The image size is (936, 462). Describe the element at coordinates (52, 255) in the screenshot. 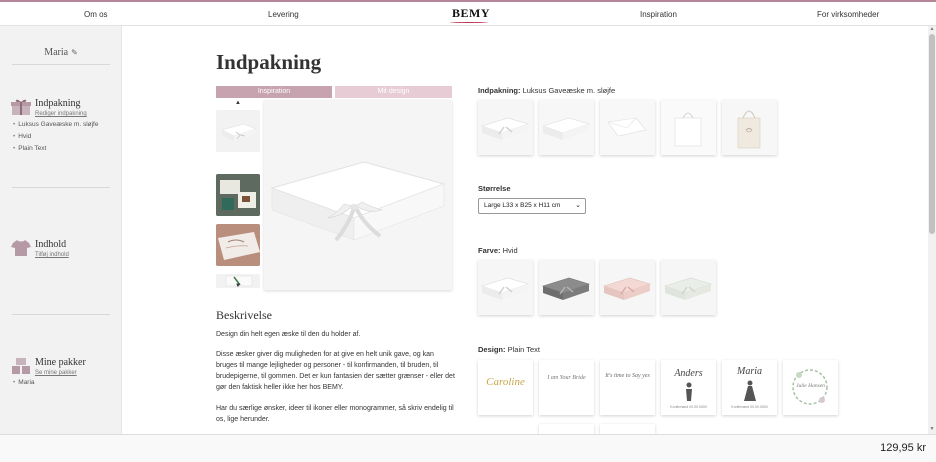

I see `add-content-link: Tilføj indhold` at that location.